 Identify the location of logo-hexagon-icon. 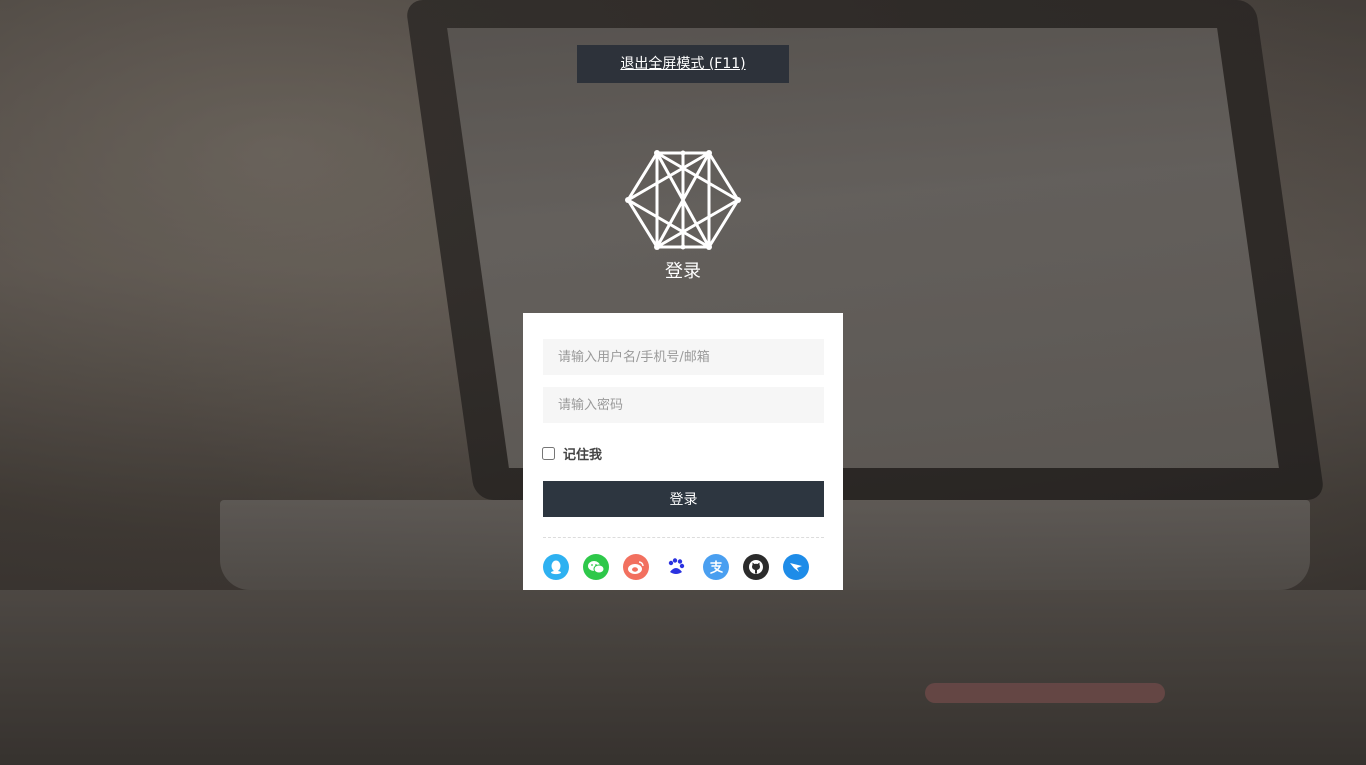
(683, 200).